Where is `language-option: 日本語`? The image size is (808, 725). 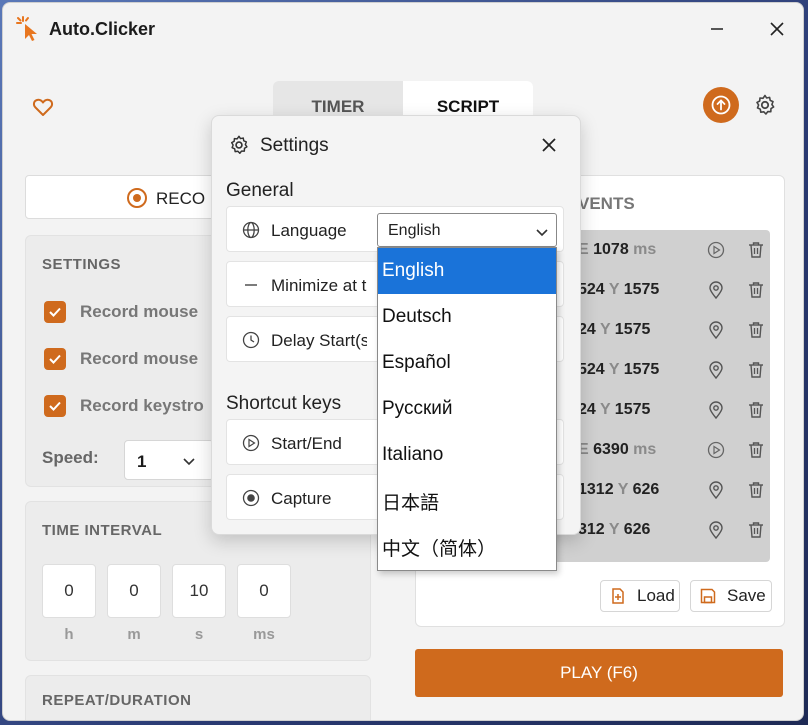
language-option: 日本語 is located at coordinates (467, 501).